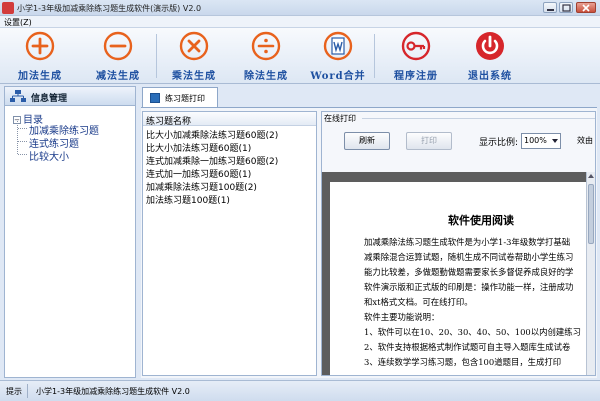 This screenshot has height=401, width=600. Describe the element at coordinates (155, 98) in the screenshot. I see `tab-icon` at that location.